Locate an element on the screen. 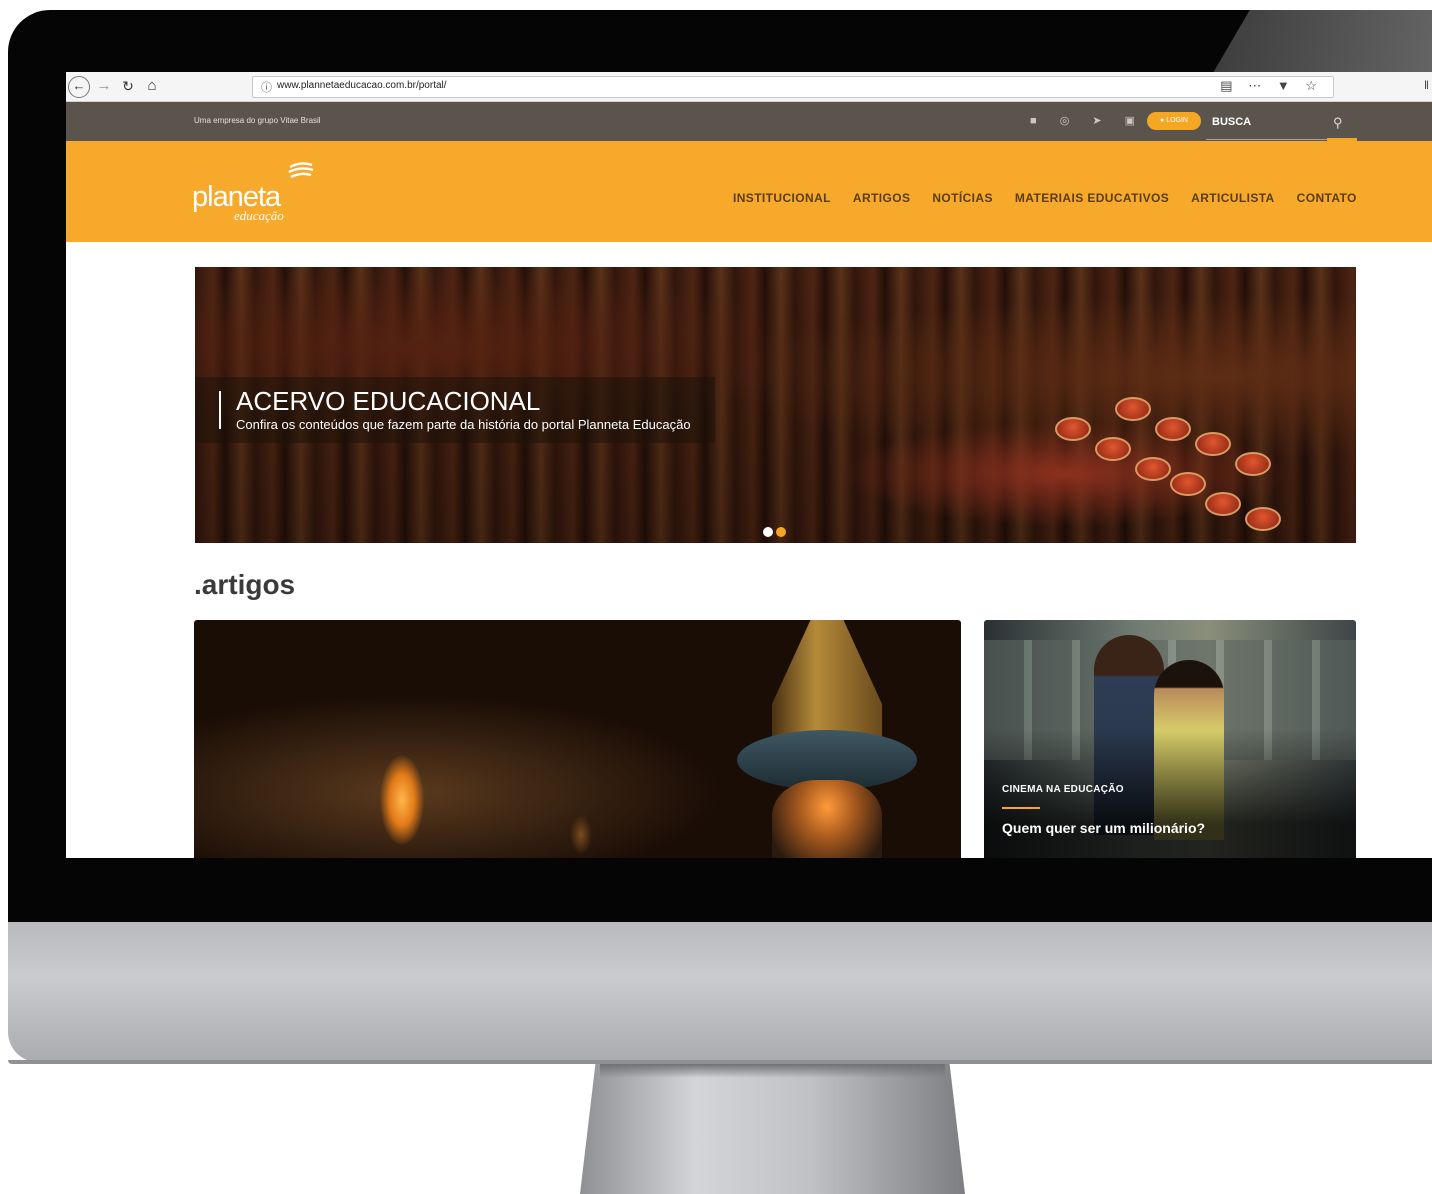 The height and width of the screenshot is (1194, 1432). facebook-icon: ■ is located at coordinates (1038, 121).